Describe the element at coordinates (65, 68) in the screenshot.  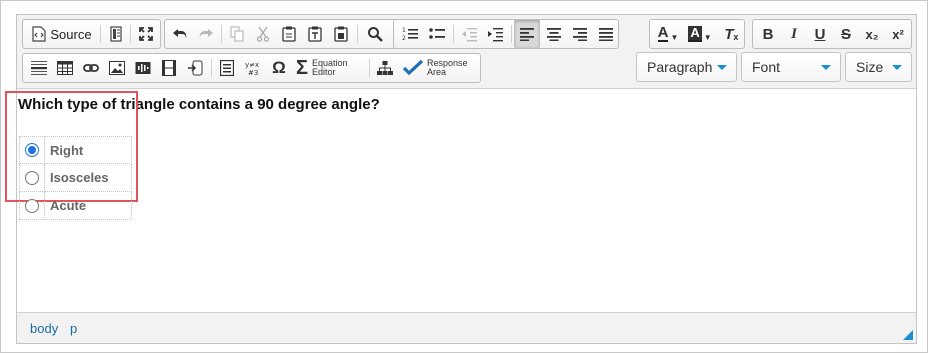
I see `table-button` at that location.